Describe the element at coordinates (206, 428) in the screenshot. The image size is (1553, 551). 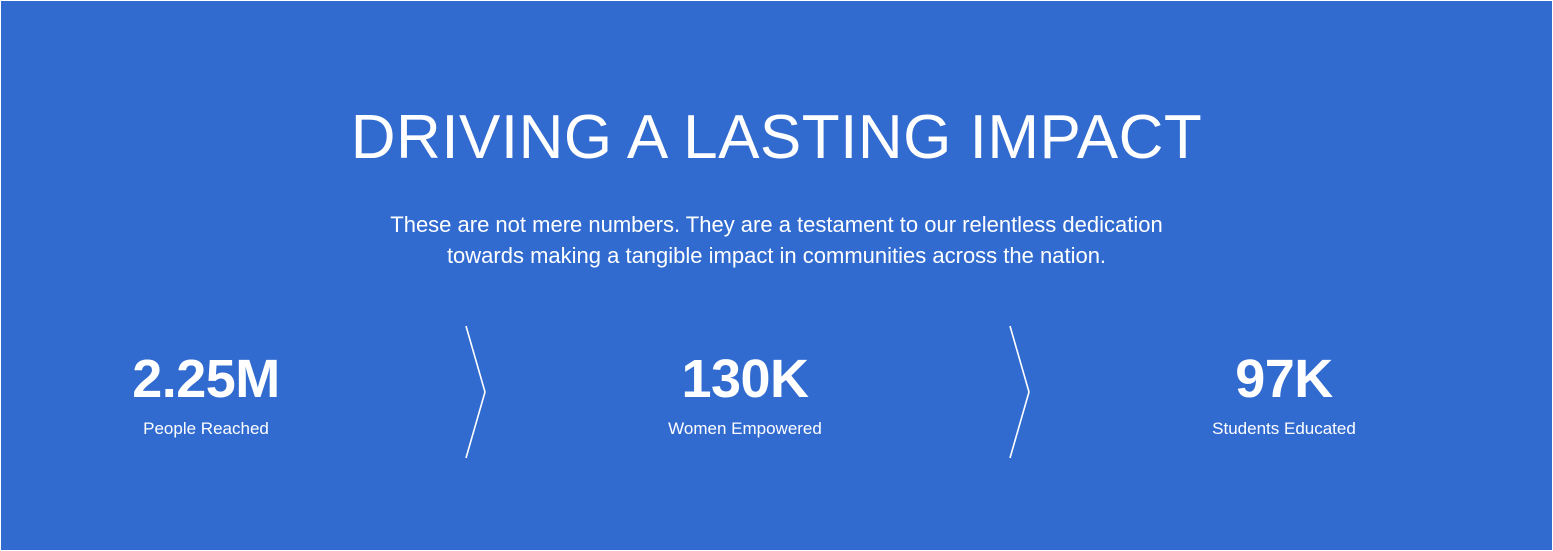
I see `stat-label: People Reached` at that location.